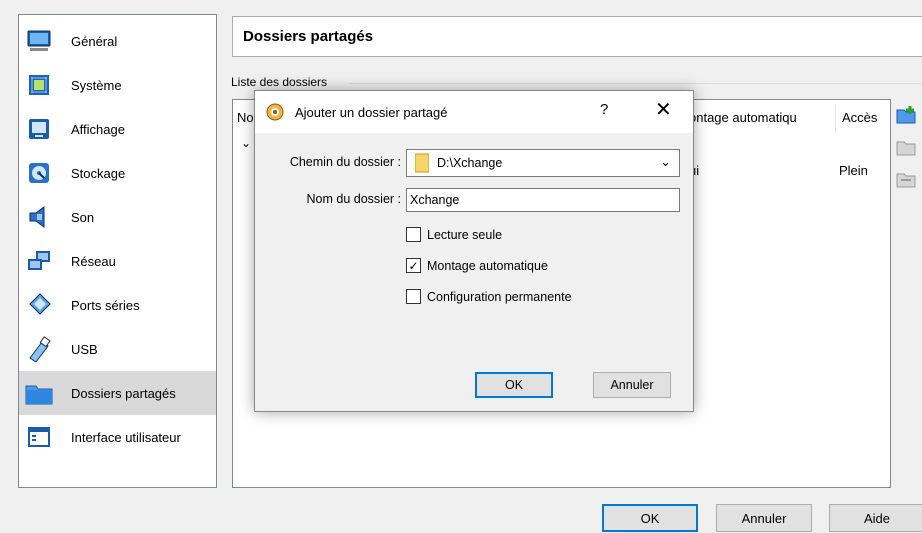 The width and height of the screenshot is (922, 533). Describe the element at coordinates (764, 518) in the screenshot. I see `cancel-button: Annuler` at that location.